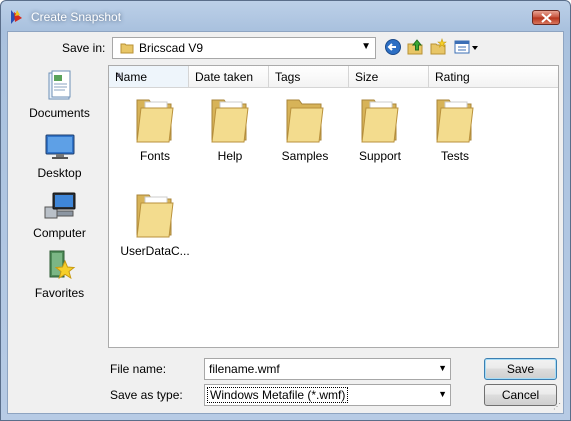 This screenshot has width=571, height=421. I want to click on folder-label: Samples, so click(305, 156).